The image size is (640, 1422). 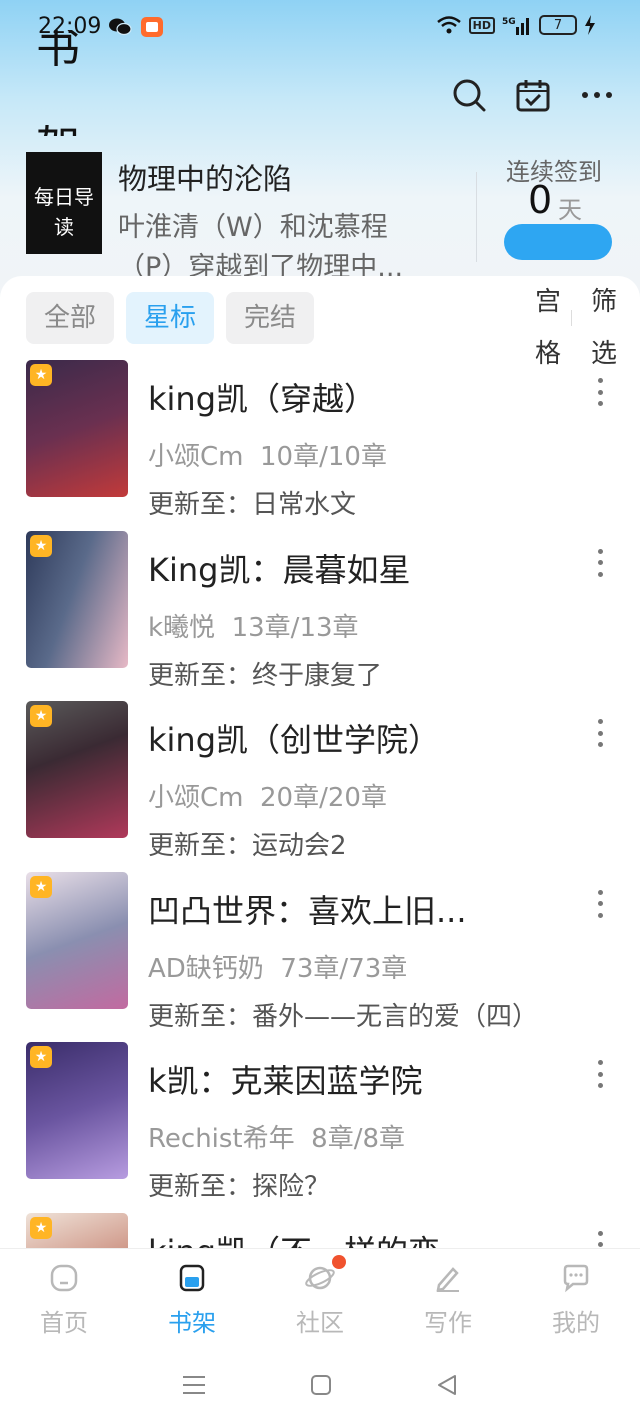 I want to click on book-update: 更新至：运动会2, so click(x=247, y=846).